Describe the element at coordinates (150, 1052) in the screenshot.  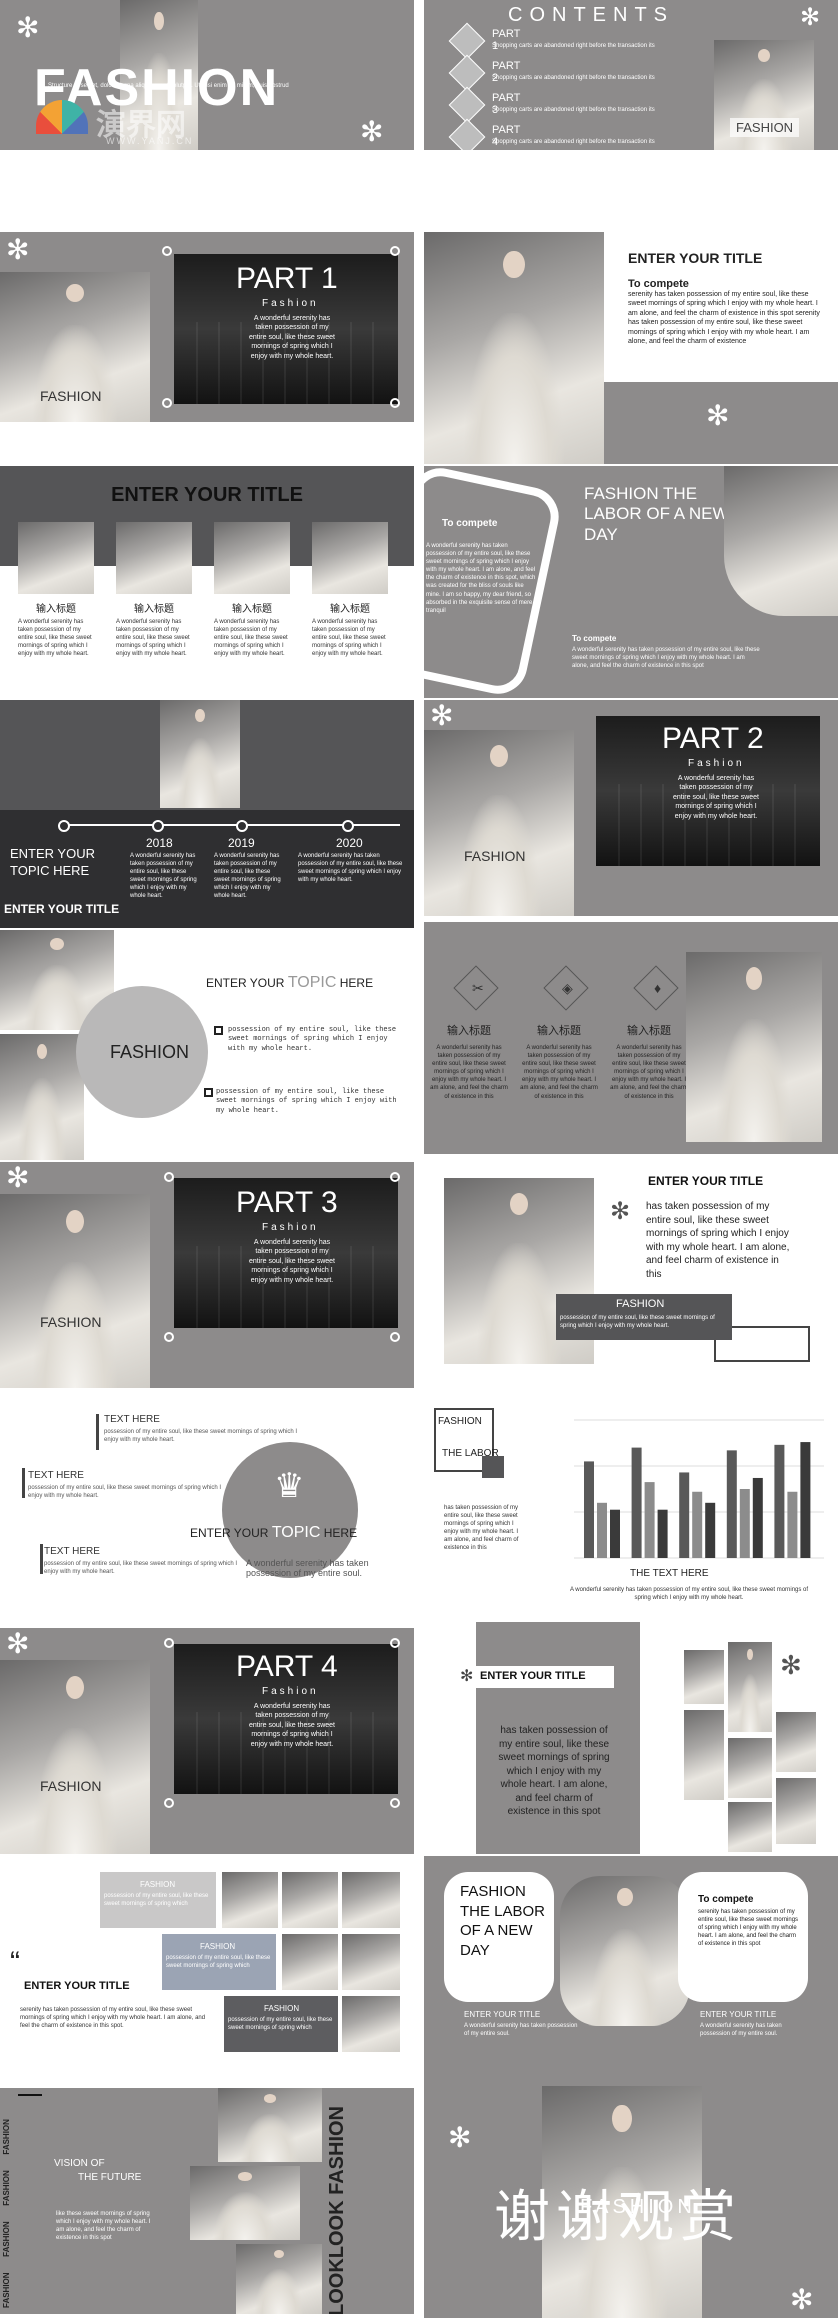
I see `topic-circle-label: FASHION` at that location.